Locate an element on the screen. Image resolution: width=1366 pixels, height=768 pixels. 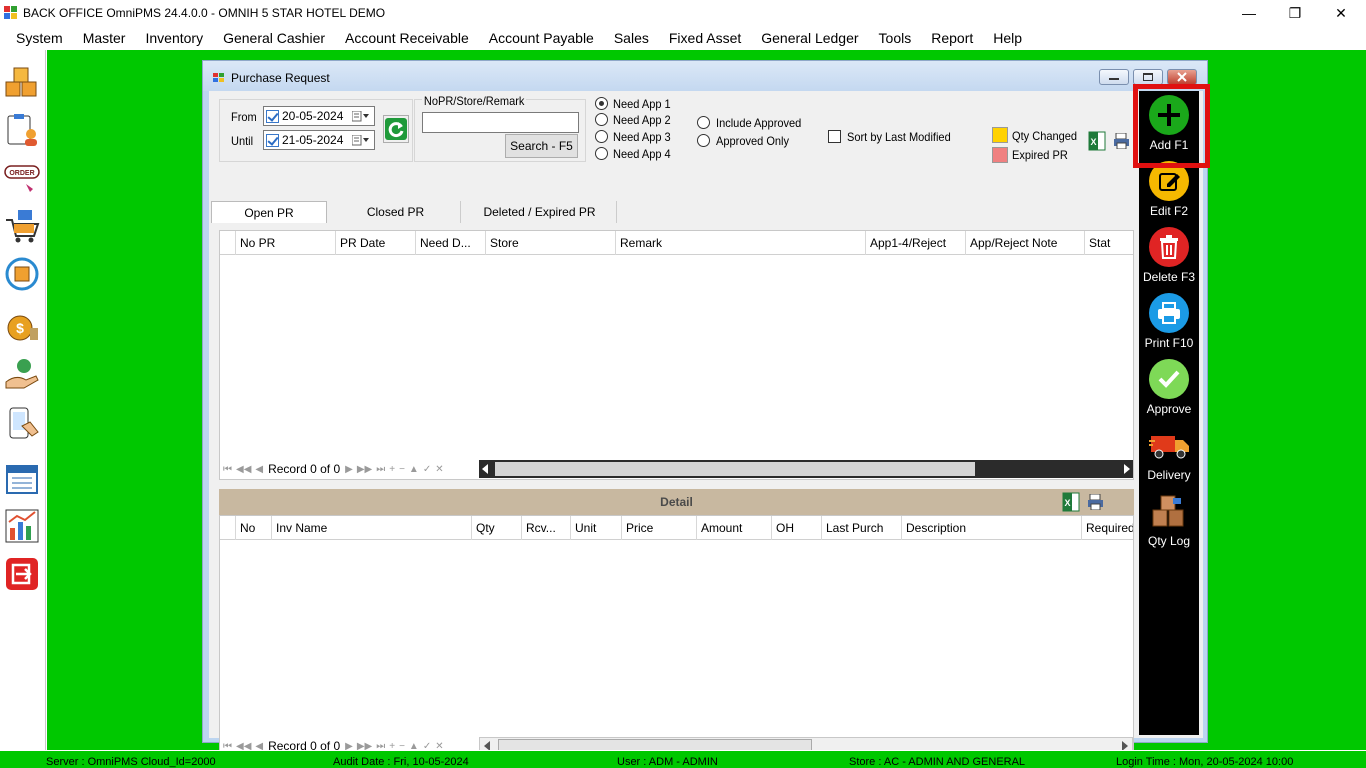
menu-general-ledger: General Ledger is located at coordinates (809, 38).